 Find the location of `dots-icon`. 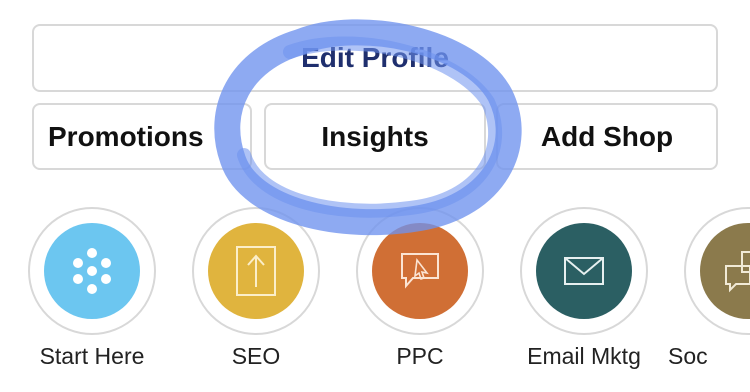

dots-icon is located at coordinates (92, 271).